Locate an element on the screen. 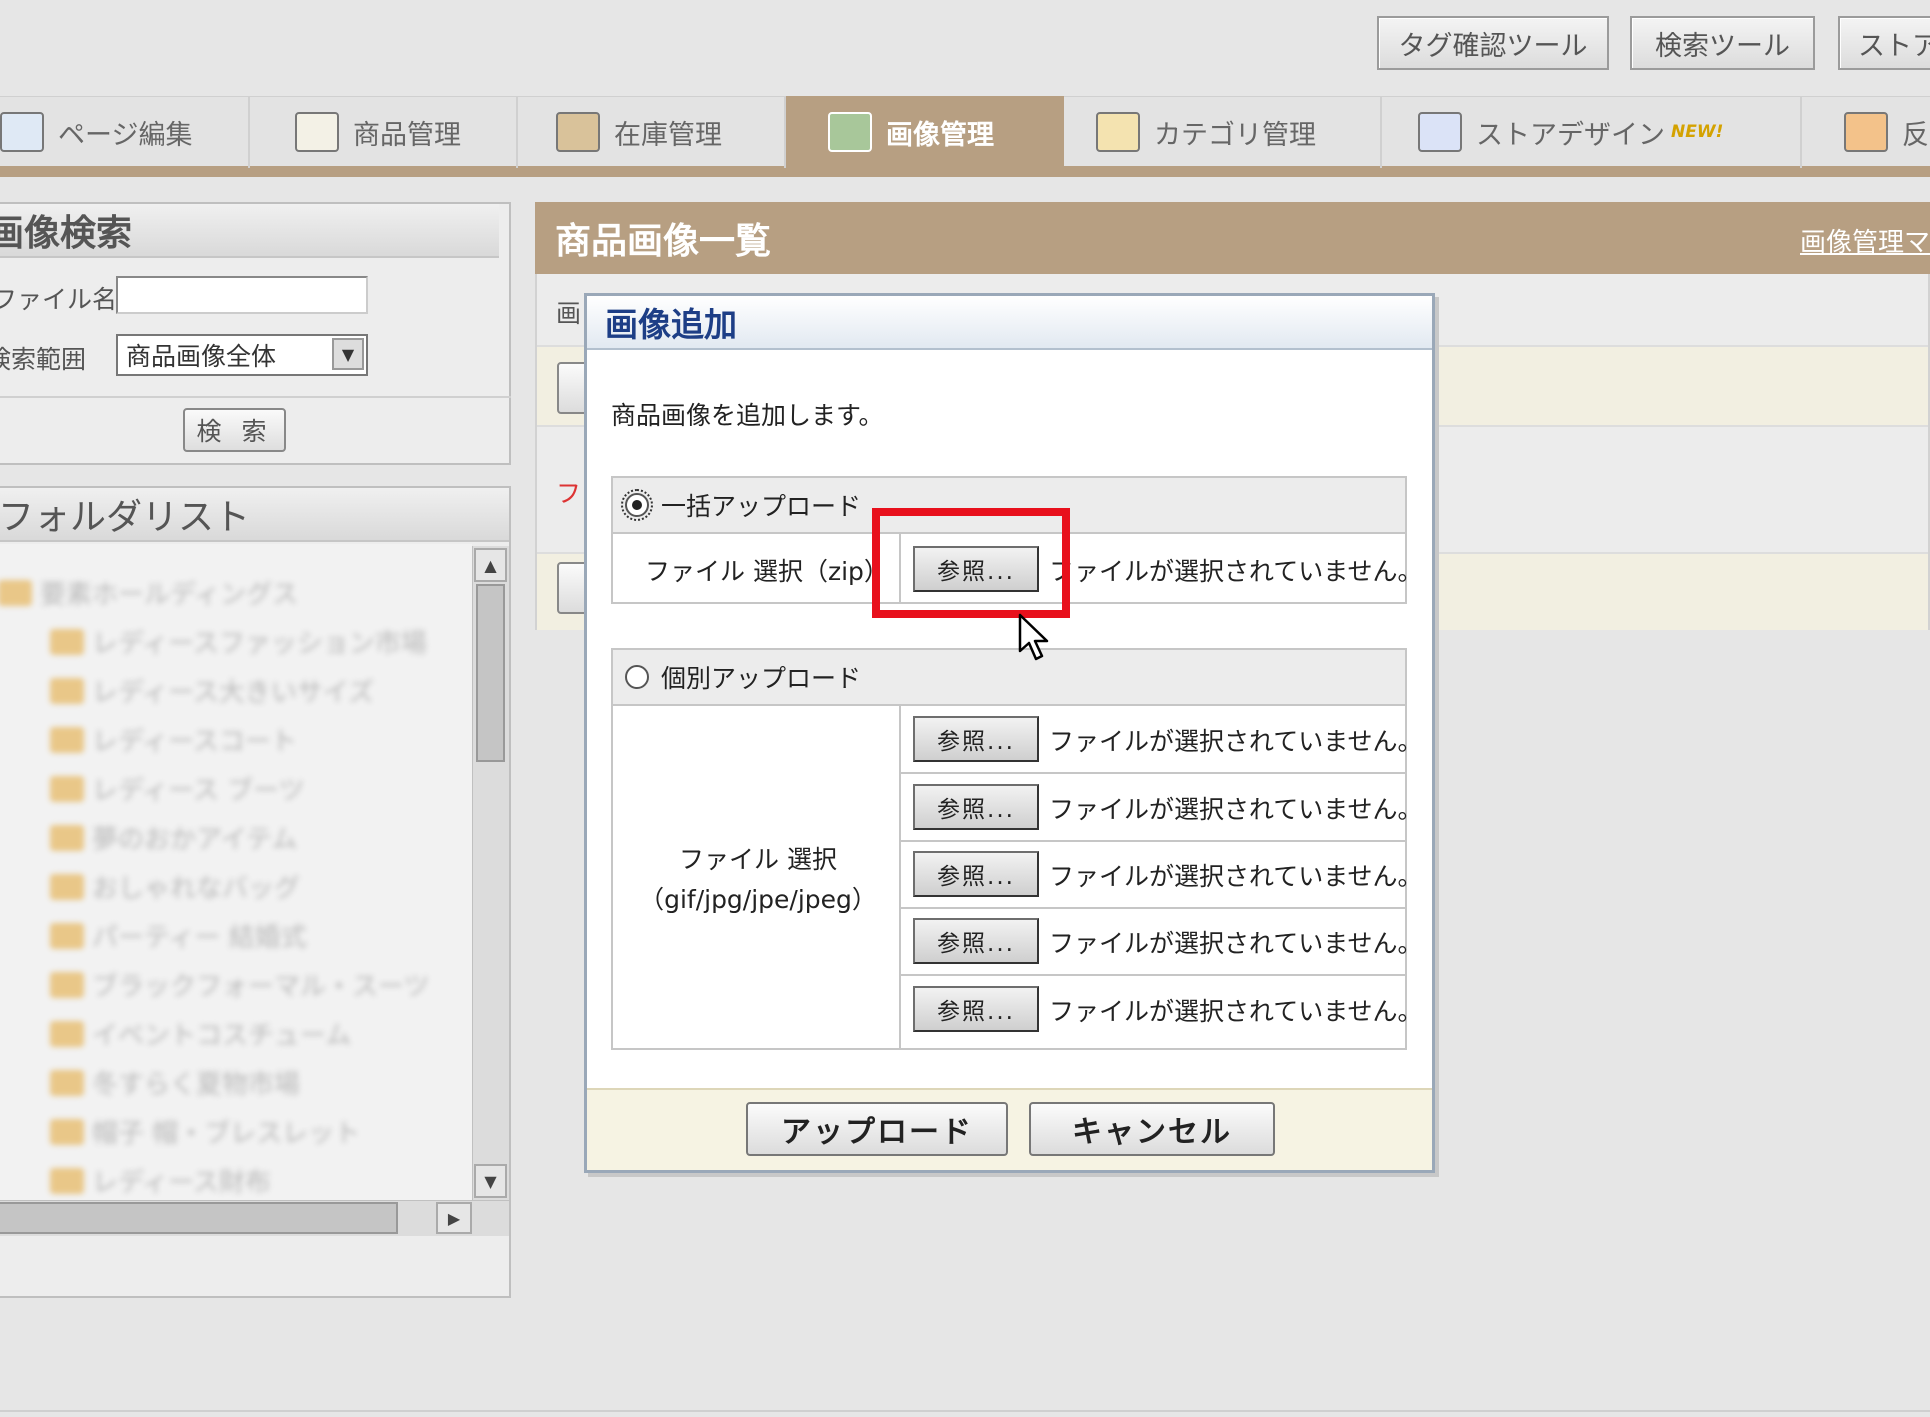 Image resolution: width=1930 pixels, height=1417 pixels. search-range-select: 商品画像全体 ▼ is located at coordinates (242, 355).